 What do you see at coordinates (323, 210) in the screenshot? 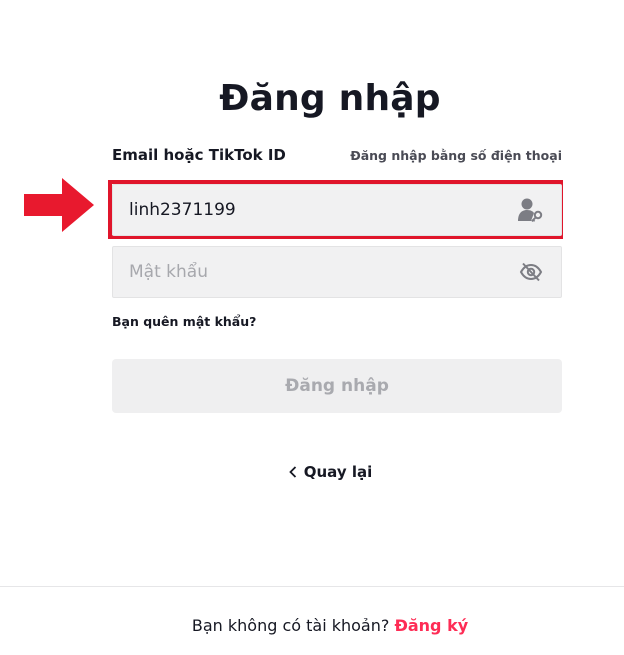
I see `username-input` at bounding box center [323, 210].